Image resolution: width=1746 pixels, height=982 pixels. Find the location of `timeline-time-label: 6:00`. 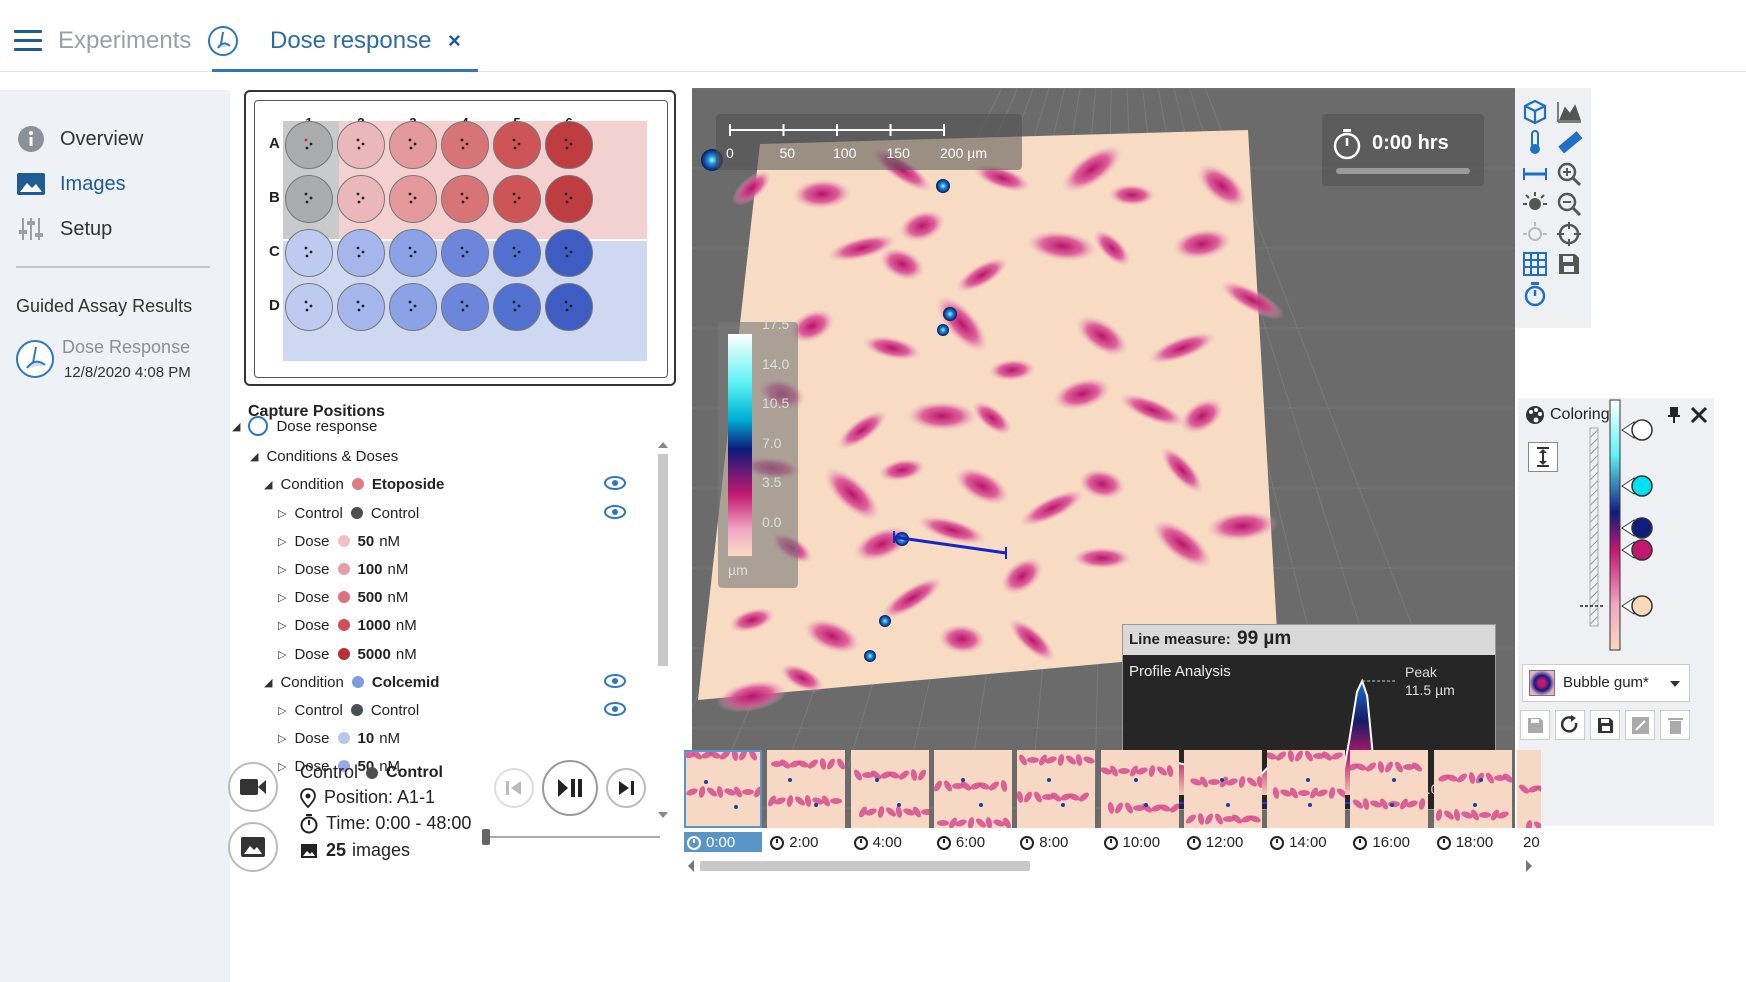

timeline-time-label: 6:00 is located at coordinates (973, 842).